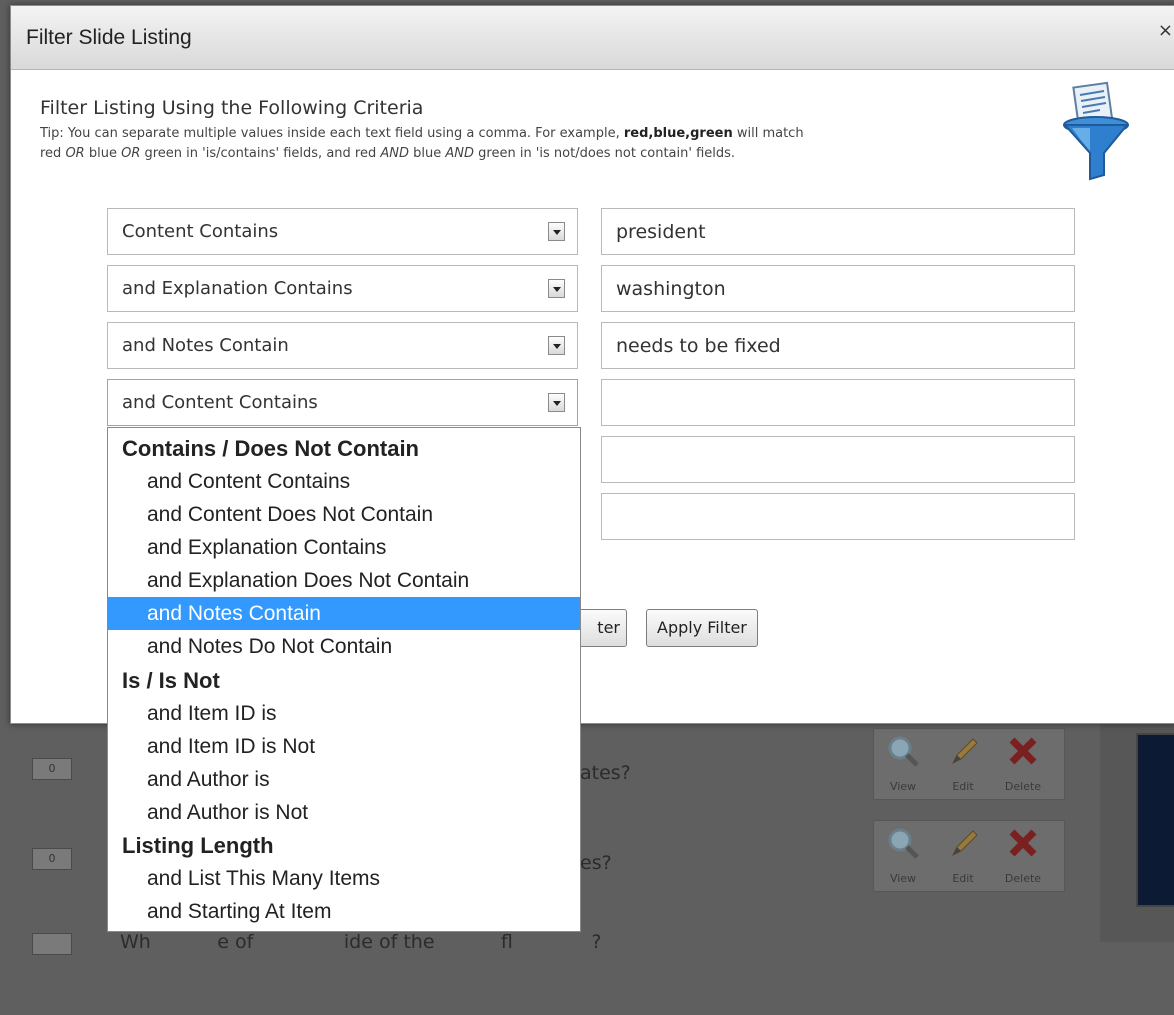 The width and height of the screenshot is (1174, 1015). I want to click on dialog-title: Filter Slide Listing, so click(109, 37).